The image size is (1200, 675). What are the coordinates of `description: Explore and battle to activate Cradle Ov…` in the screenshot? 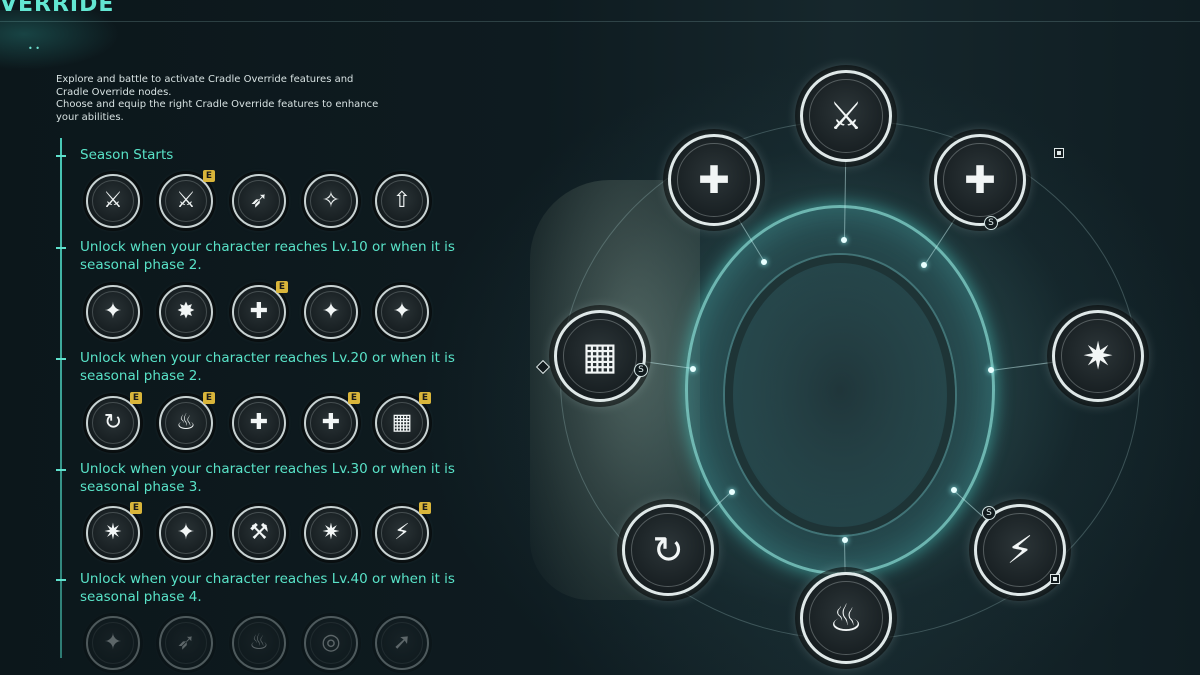 It's located at (221, 99).